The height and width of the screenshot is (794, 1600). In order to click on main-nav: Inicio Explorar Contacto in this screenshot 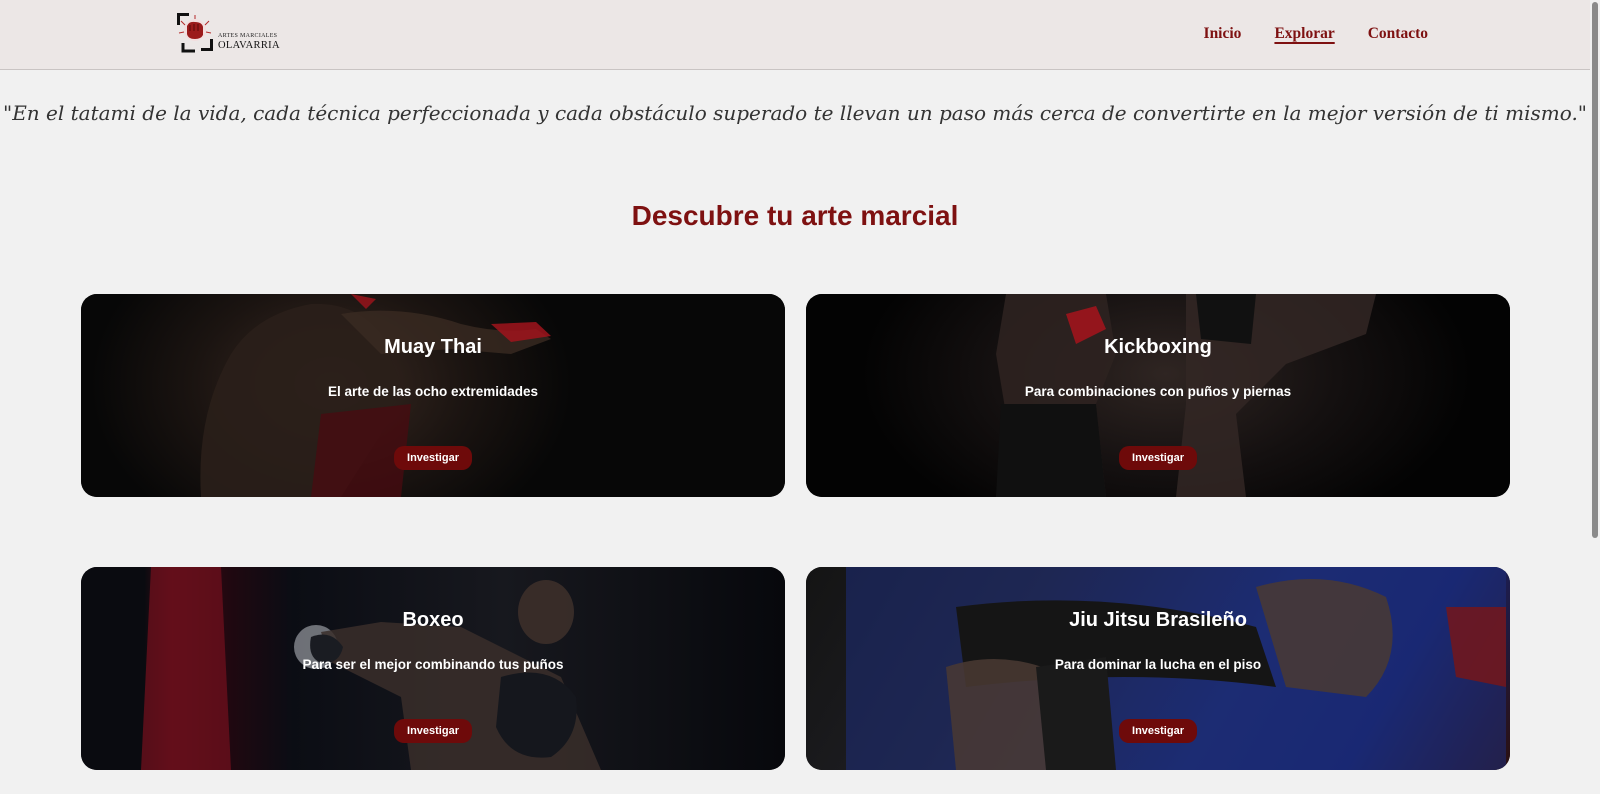, I will do `click(1316, 34)`.